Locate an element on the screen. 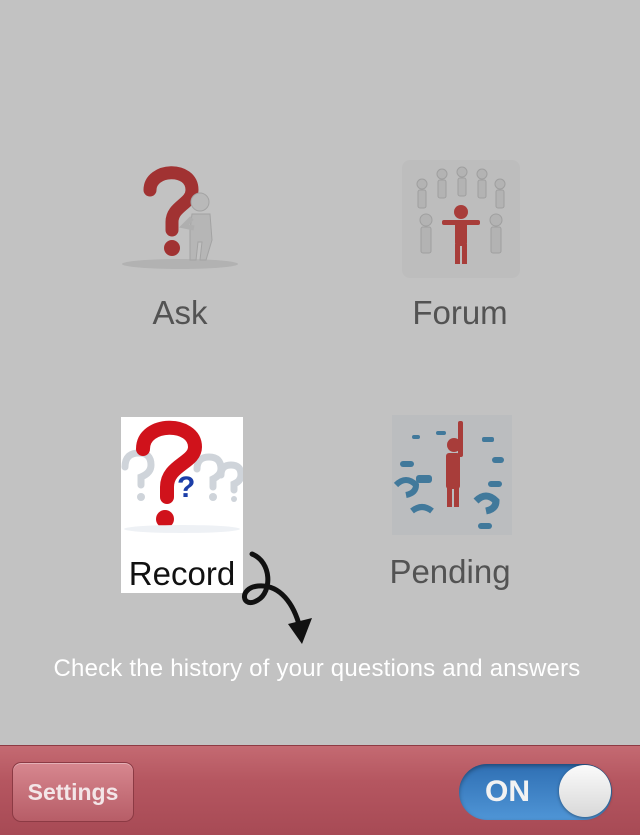 This screenshot has height=835, width=640. bottom-toolbar: Settings ON is located at coordinates (320, 790).